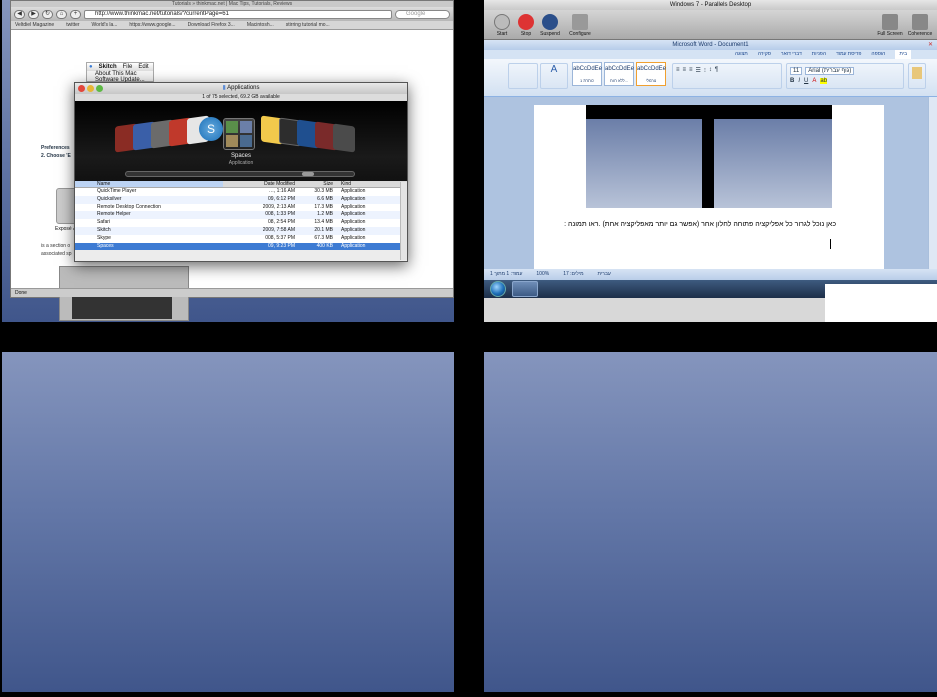 This screenshot has height=697, width=937. Describe the element at coordinates (920, 25) in the screenshot. I see `coherence-button: Coherence` at that location.